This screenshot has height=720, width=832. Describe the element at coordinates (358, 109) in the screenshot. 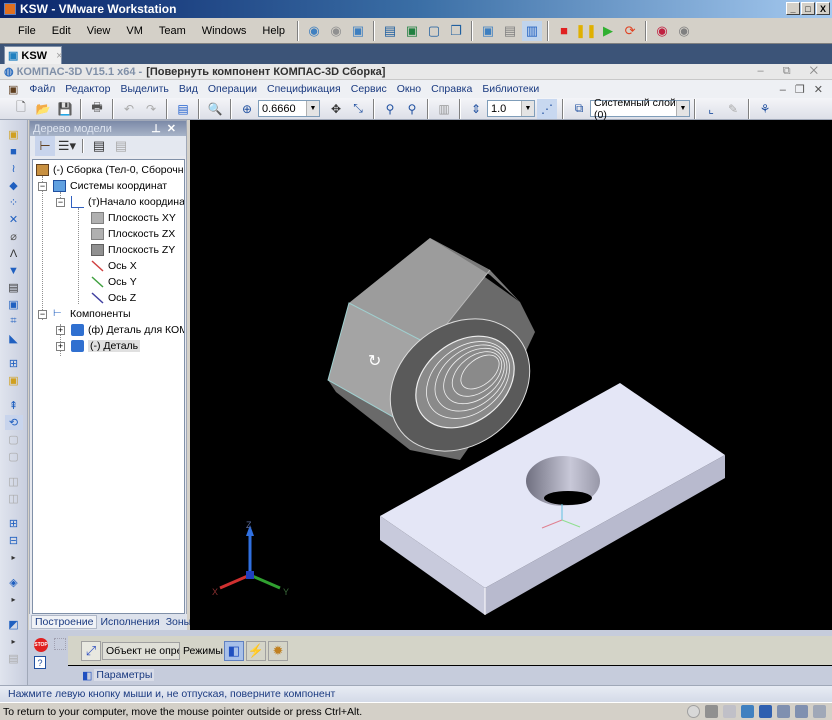

I see `orientation-icon: ⤡` at that location.